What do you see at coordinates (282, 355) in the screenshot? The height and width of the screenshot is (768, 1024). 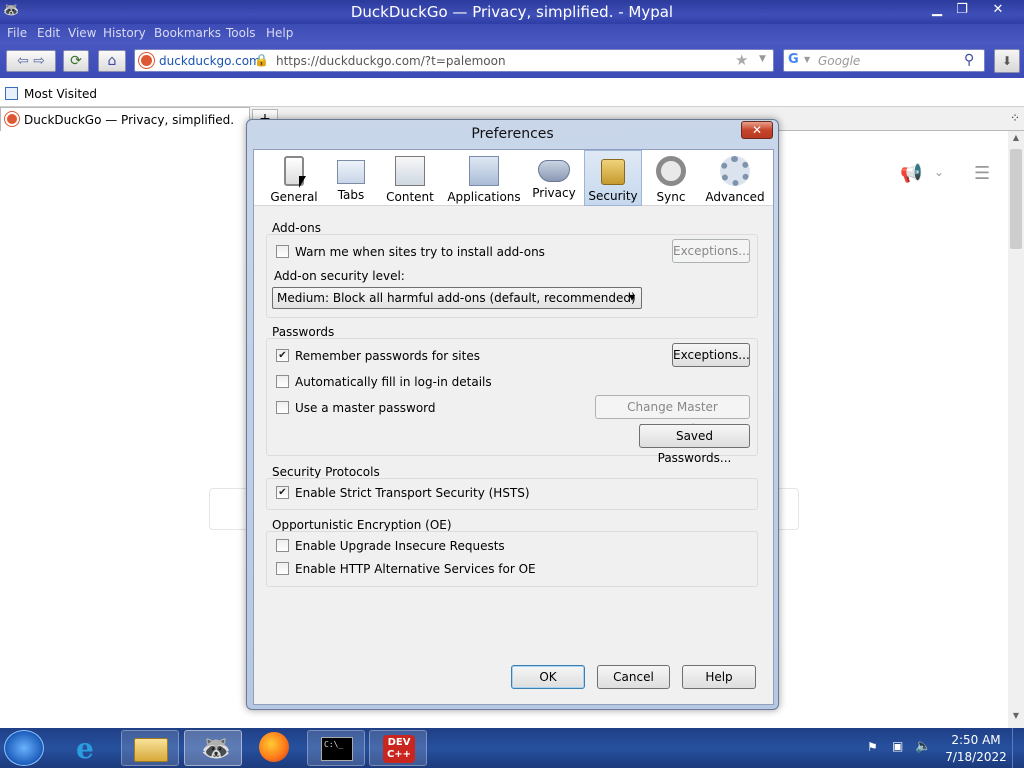 I see `remember-passwords-checkbox: ✔` at bounding box center [282, 355].